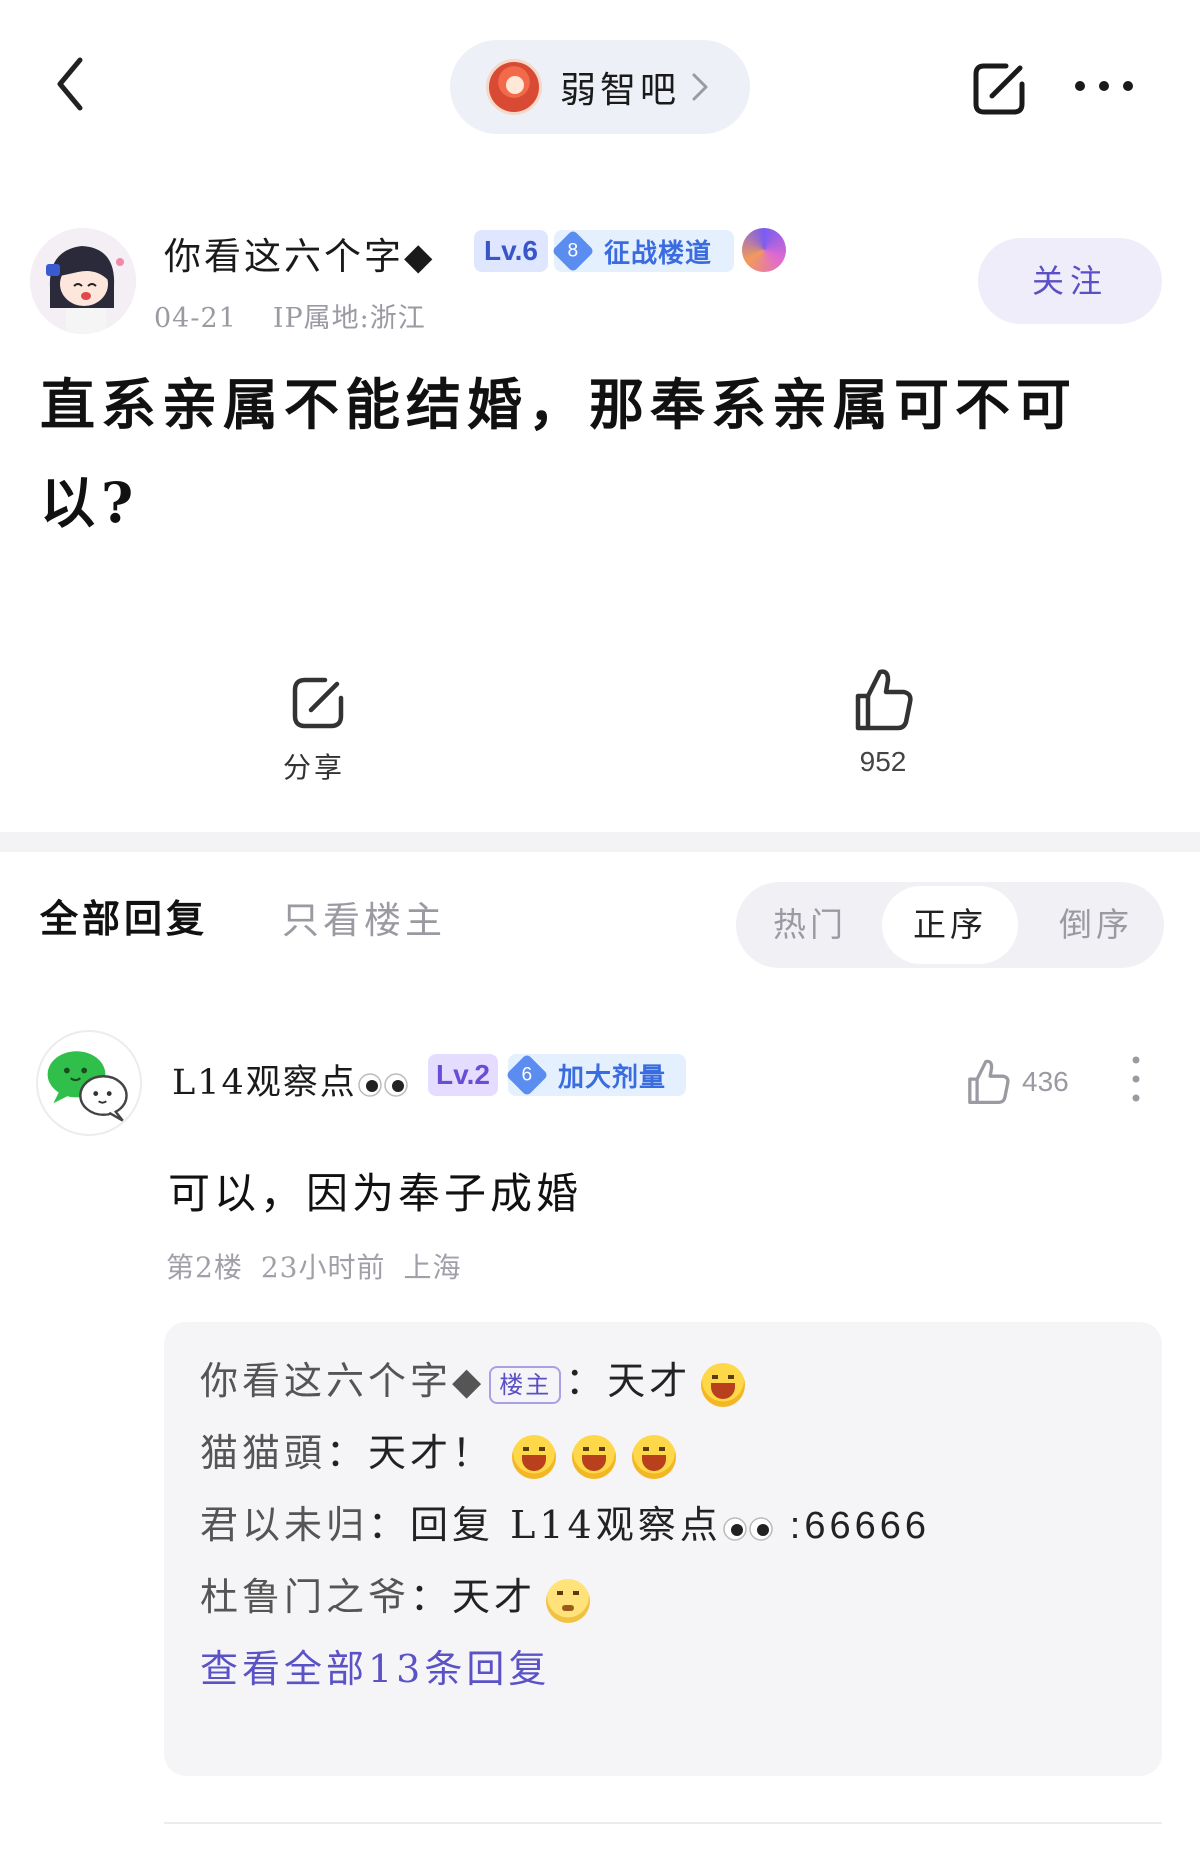 This screenshot has height=1853, width=1200. I want to click on reply-time: 23小时前, so click(323, 1267).